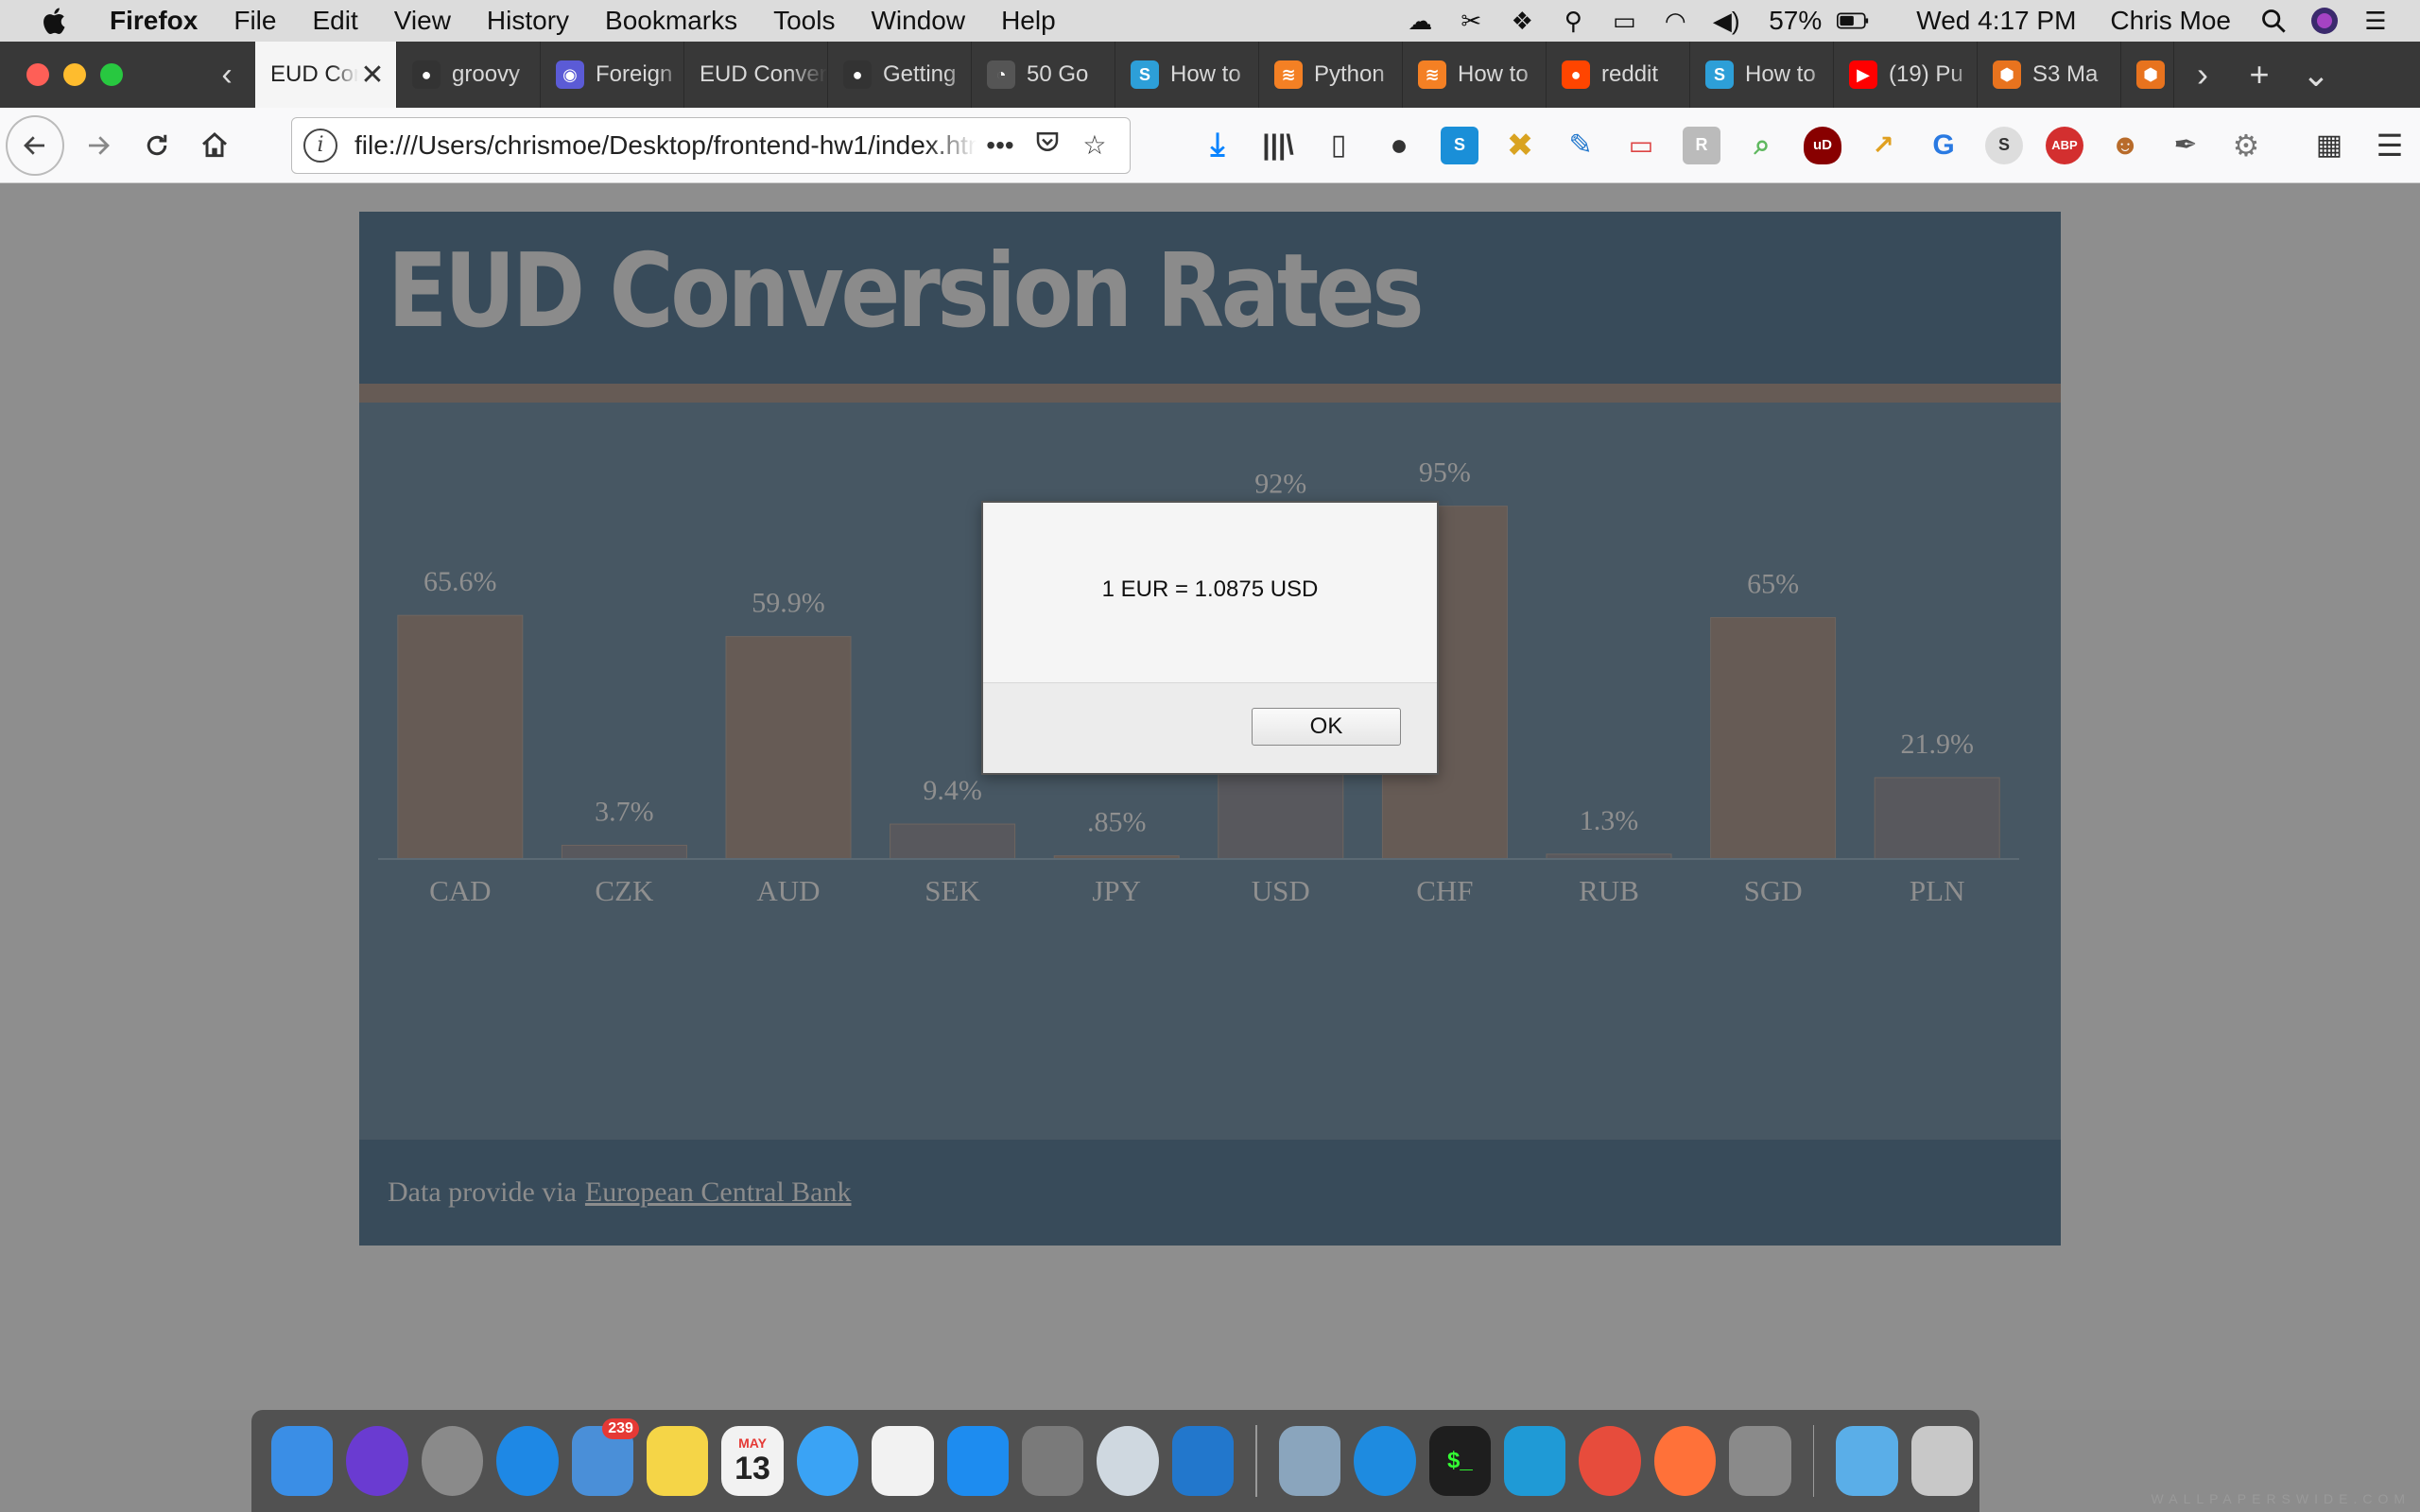  What do you see at coordinates (605, 1457) in the screenshot?
I see `dock-mail-icon: 239` at bounding box center [605, 1457].